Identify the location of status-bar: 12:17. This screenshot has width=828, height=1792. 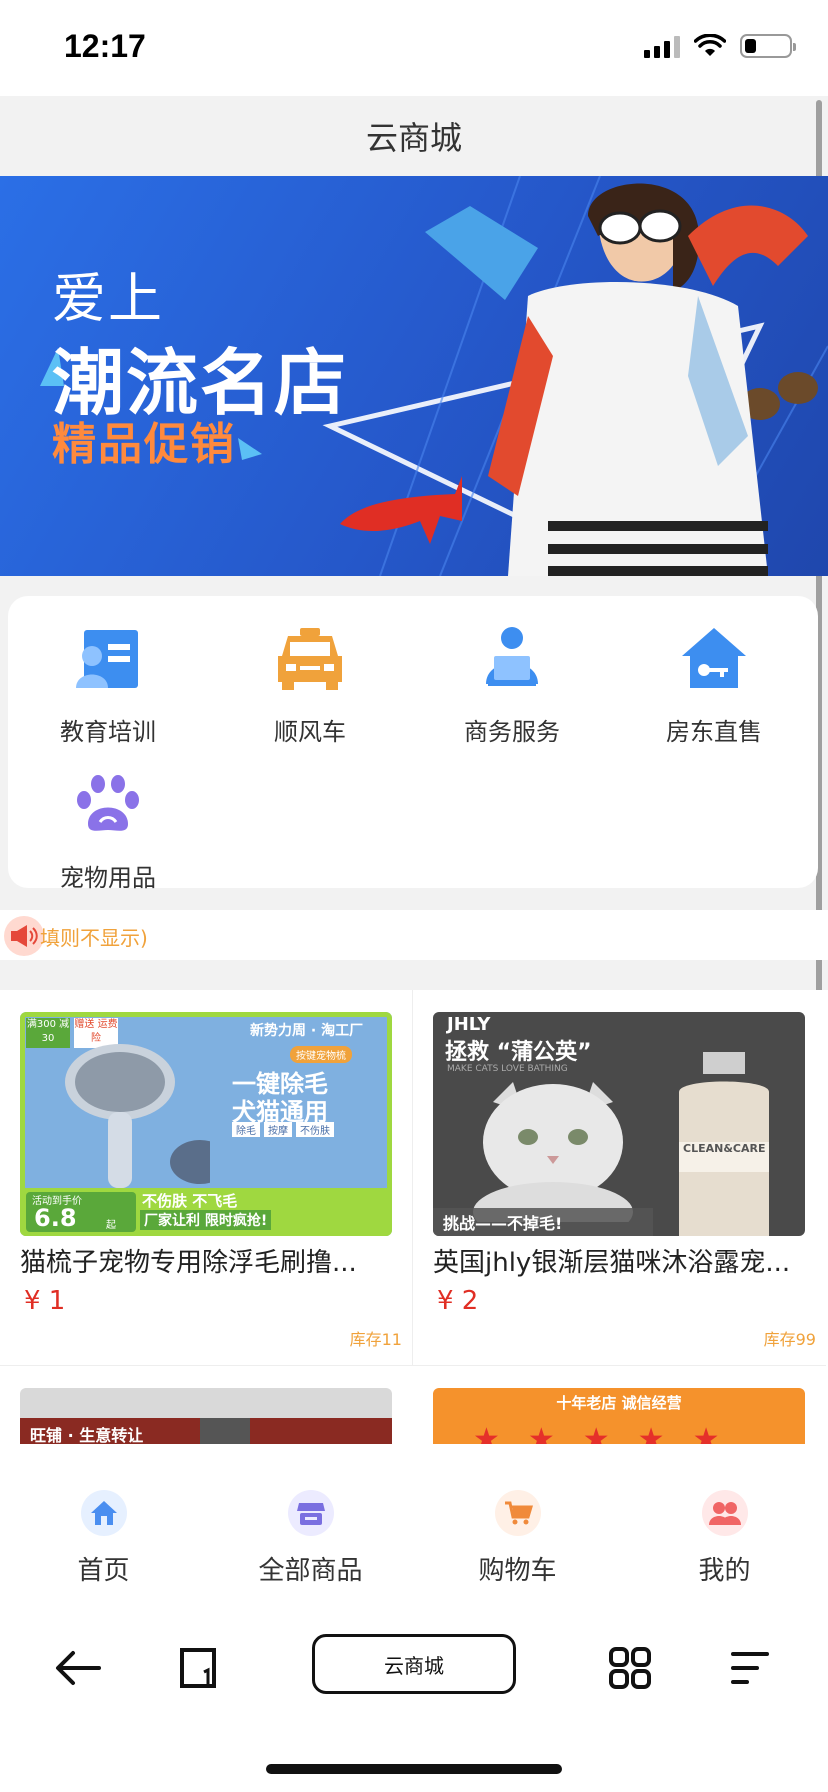
(414, 48).